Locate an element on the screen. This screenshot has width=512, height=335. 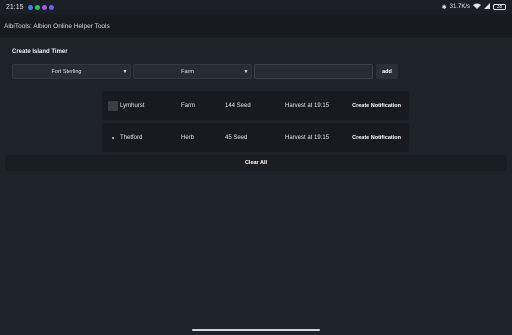
app-header: AlbiTools: Albion Online Helper Tools is located at coordinates (256, 26).